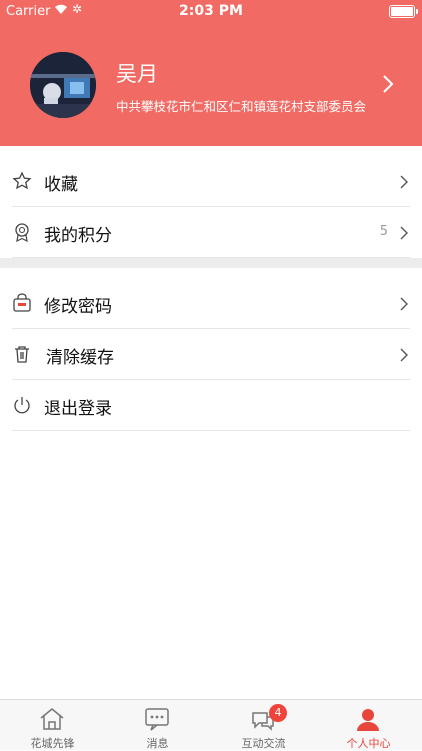 The image size is (422, 751). What do you see at coordinates (78, 307) in the screenshot?
I see `menu-item-label: 修改密码` at bounding box center [78, 307].